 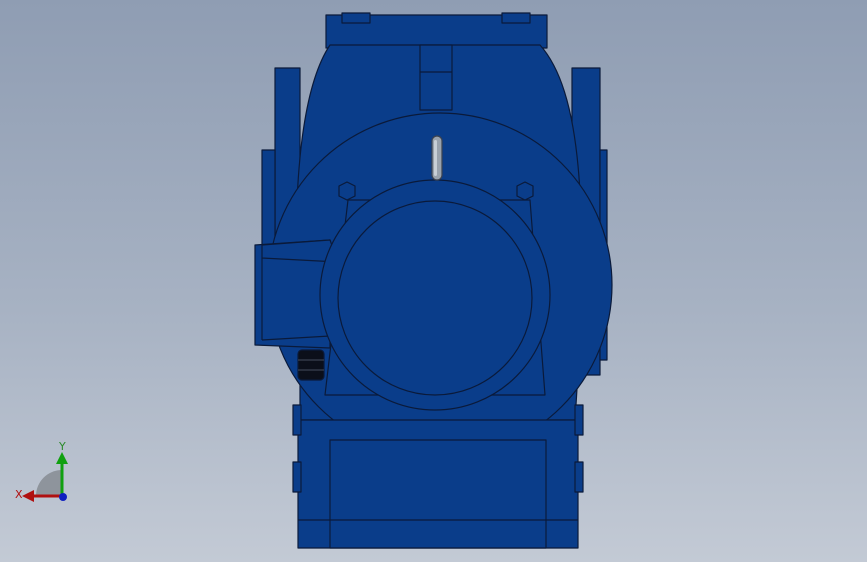 What do you see at coordinates (62, 446) in the screenshot?
I see `y-axis-label: Y` at bounding box center [62, 446].